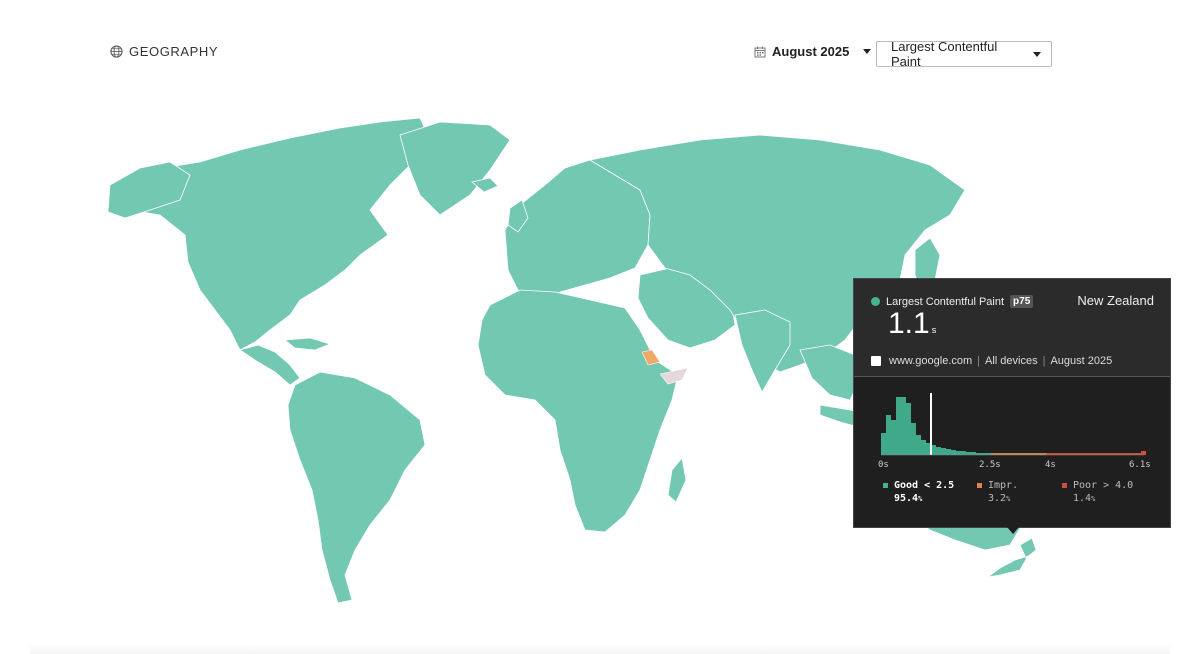 The width and height of the screenshot is (1200, 654). Describe the element at coordinates (1082, 498) in the screenshot. I see `legend-poor-pct: 1.4` at that location.